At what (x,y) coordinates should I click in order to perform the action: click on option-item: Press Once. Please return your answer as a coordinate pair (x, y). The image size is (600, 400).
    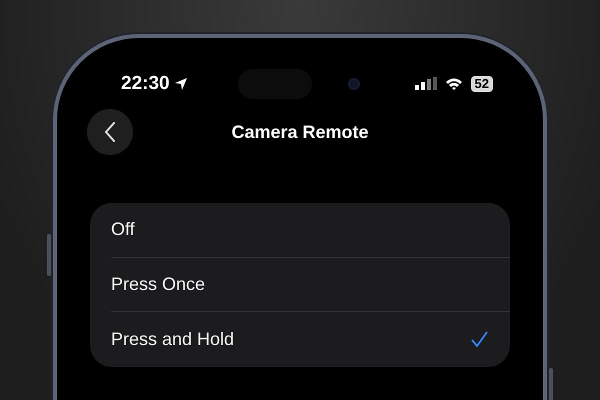
    Looking at the image, I should click on (158, 284).